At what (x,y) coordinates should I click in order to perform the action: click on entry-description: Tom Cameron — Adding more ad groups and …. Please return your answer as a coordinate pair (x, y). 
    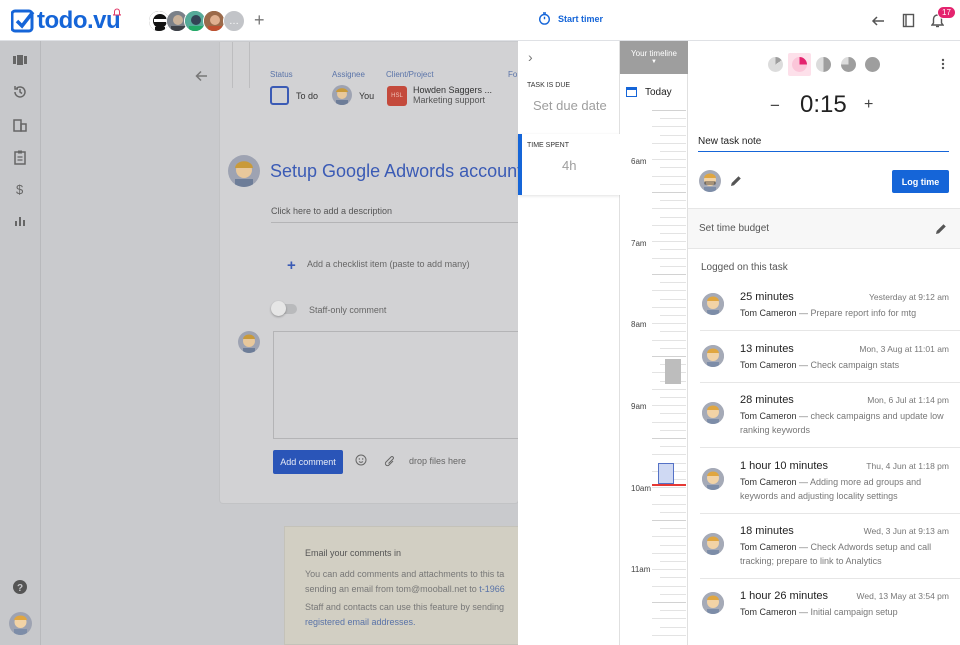
    Looking at the image, I should click on (831, 489).